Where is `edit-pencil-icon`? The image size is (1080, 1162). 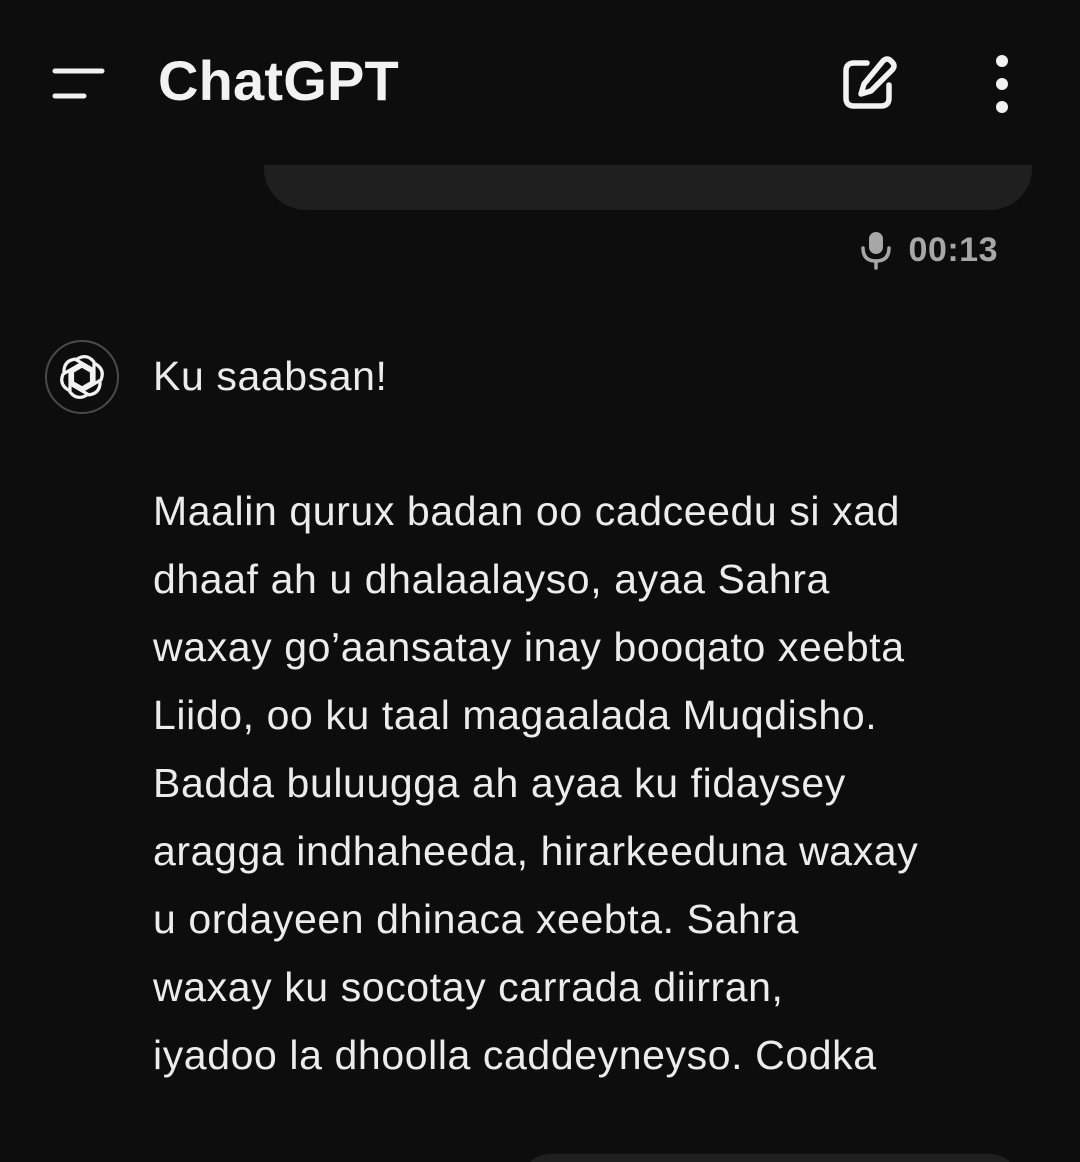 edit-pencil-icon is located at coordinates (870, 82).